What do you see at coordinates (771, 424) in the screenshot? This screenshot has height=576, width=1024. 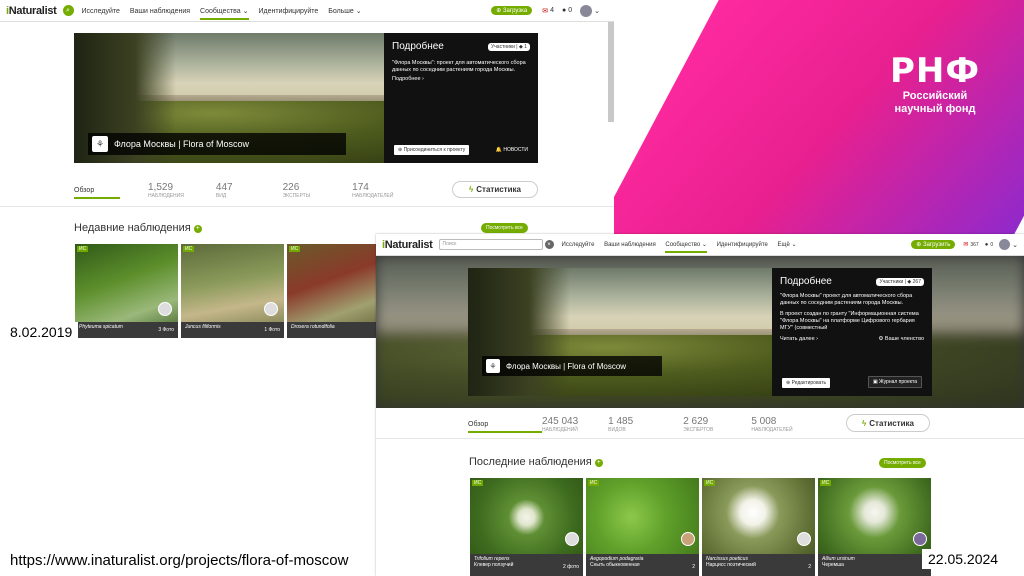 I see `stat-observers: 5 008 НАБЛЮДАТЕЛЕЙ` at bounding box center [771, 424].